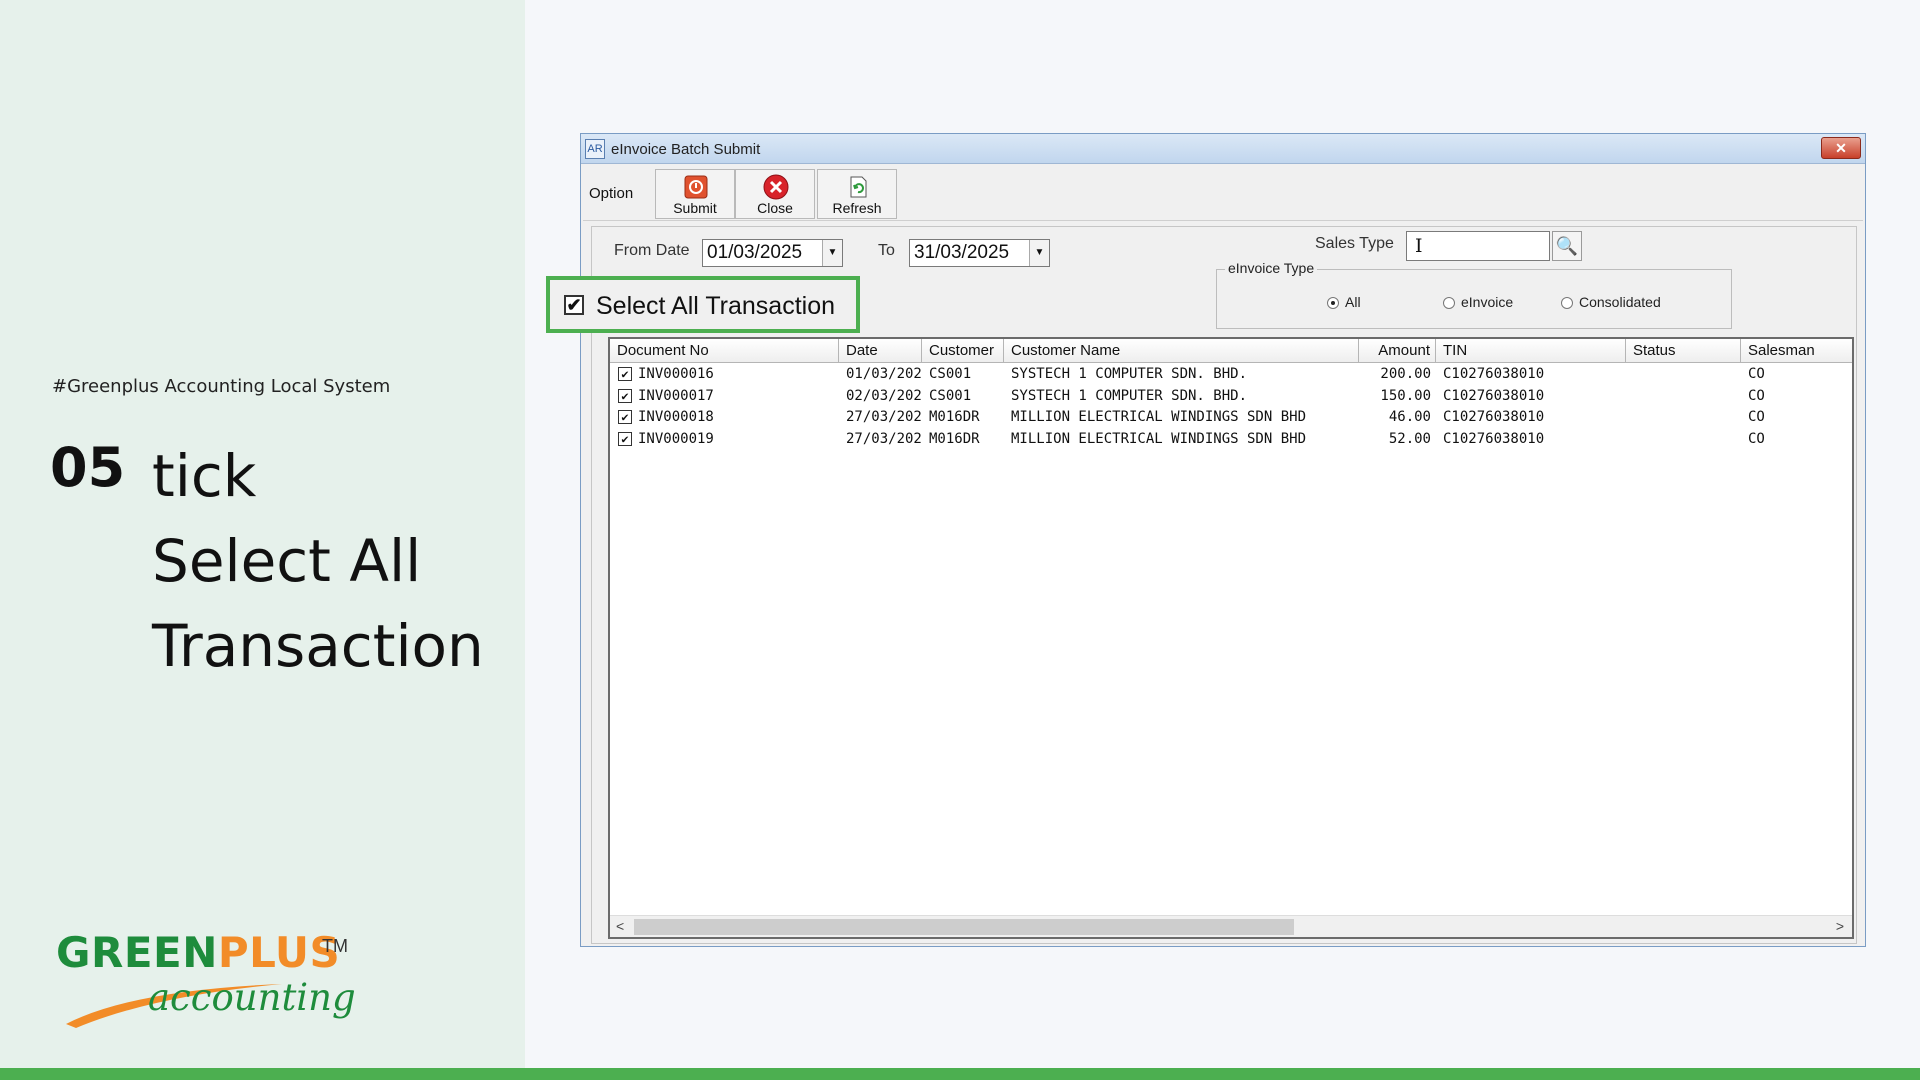 Image resolution: width=1920 pixels, height=1080 pixels. I want to click on chevron-left-icon: <, so click(620, 926).